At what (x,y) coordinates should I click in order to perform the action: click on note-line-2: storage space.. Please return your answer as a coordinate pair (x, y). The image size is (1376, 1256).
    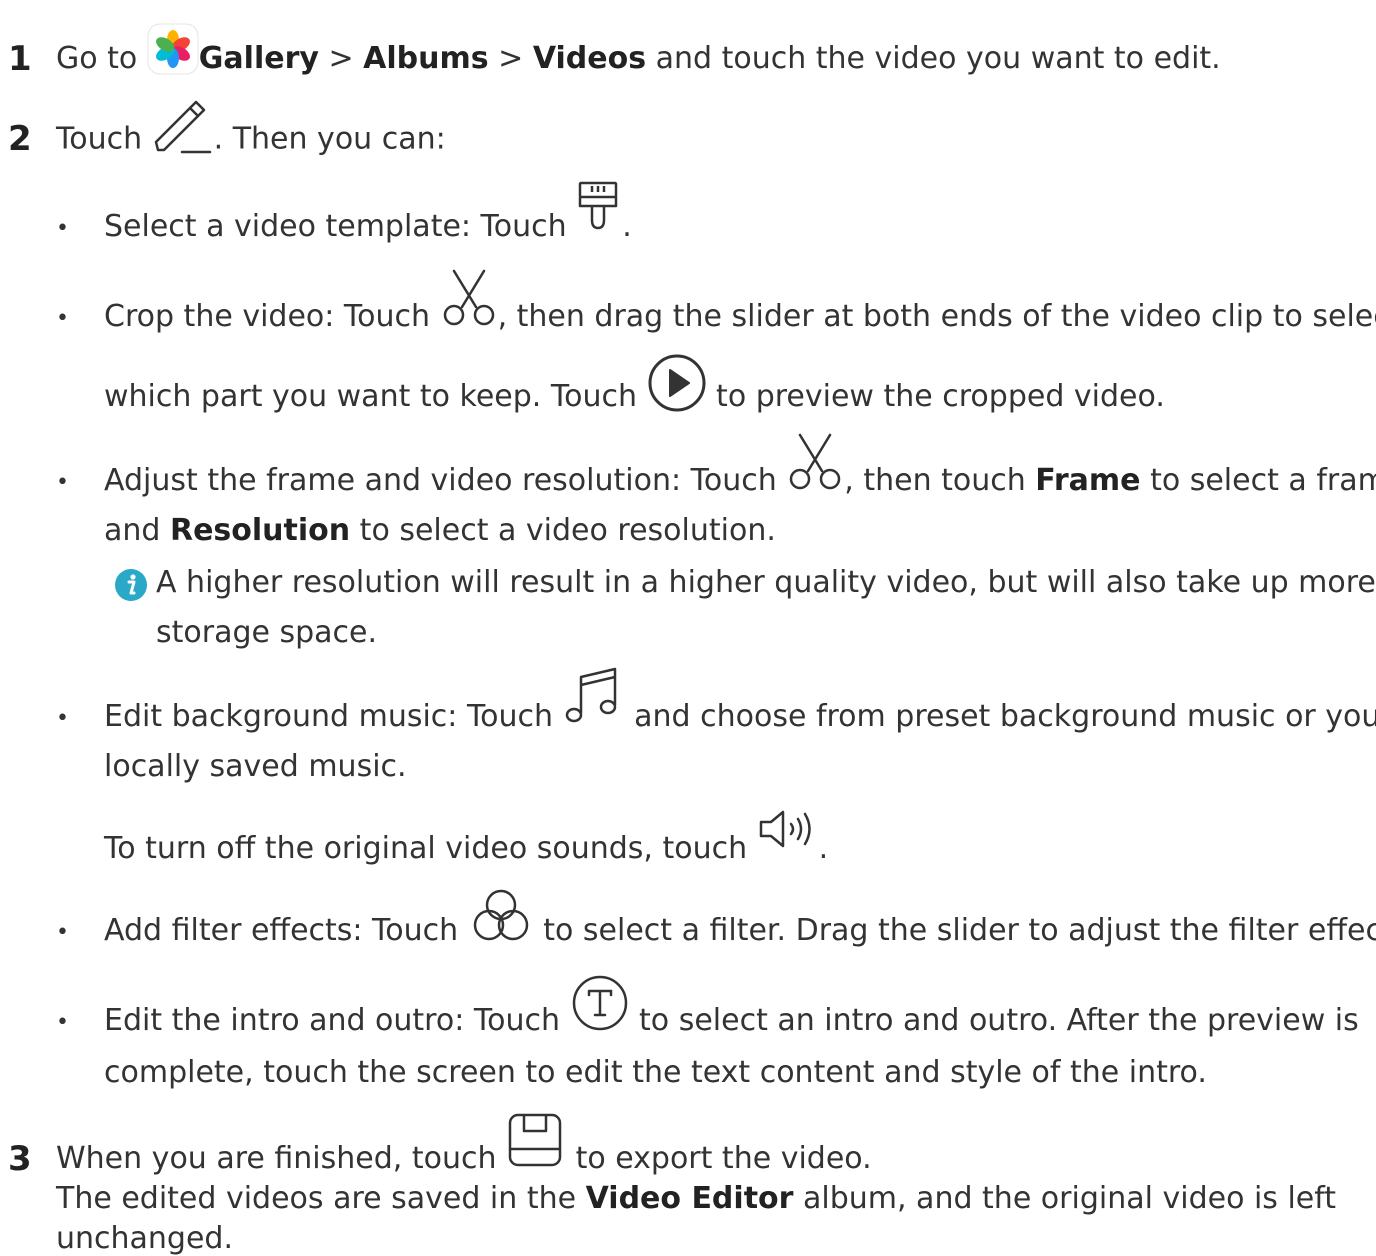
    Looking at the image, I should click on (267, 632).